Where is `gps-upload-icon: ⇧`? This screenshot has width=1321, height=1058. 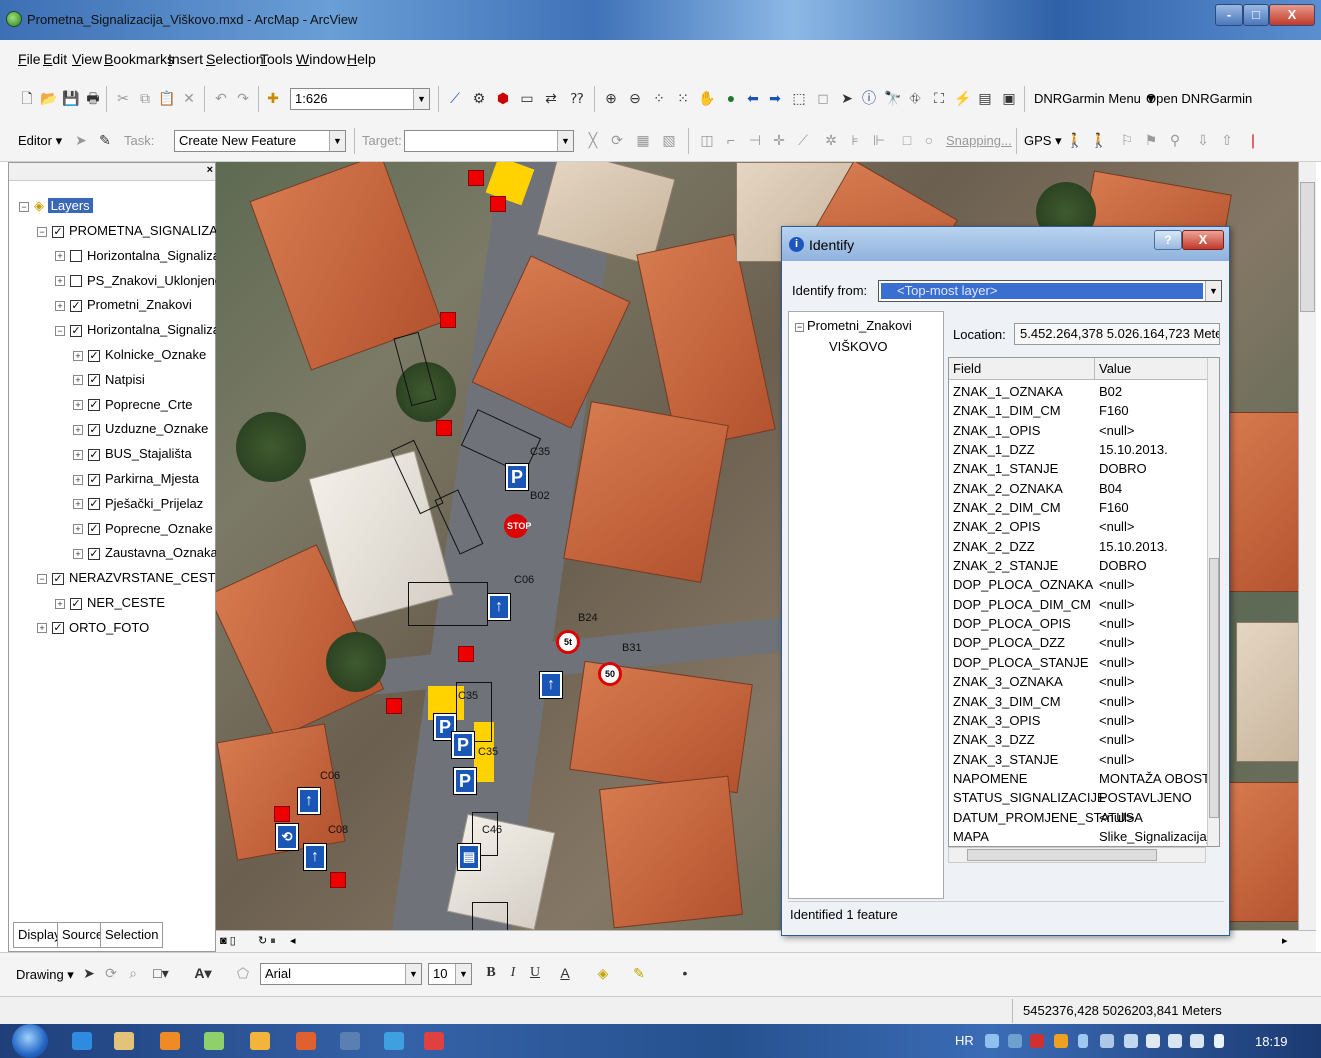
gps-upload-icon: ⇧ is located at coordinates (1227, 140).